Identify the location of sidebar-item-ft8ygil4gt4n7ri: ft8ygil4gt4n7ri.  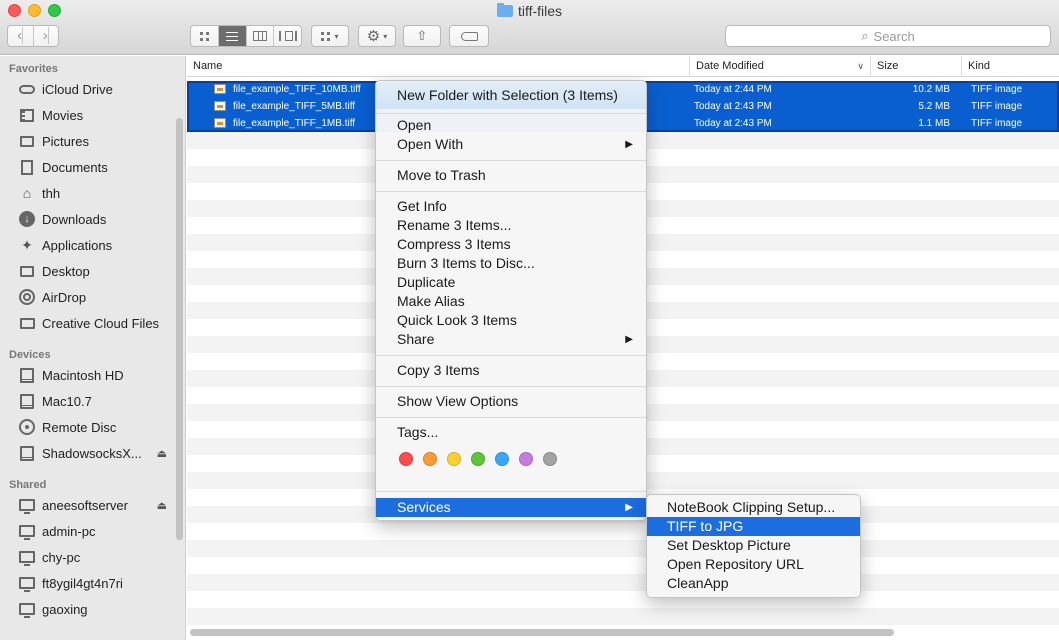
(92, 583).